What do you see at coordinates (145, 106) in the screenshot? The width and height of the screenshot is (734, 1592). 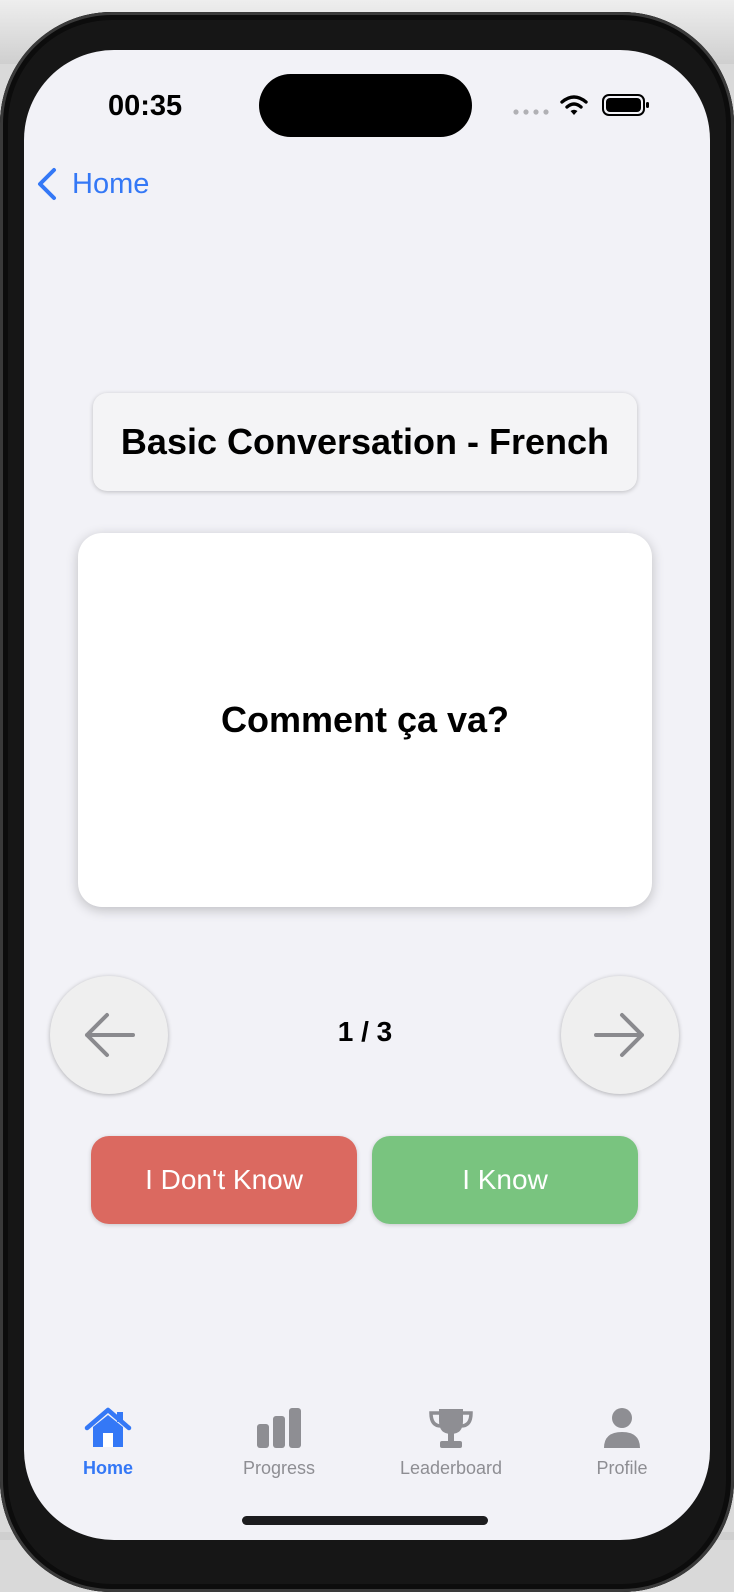 I see `status-time: 00:35` at bounding box center [145, 106].